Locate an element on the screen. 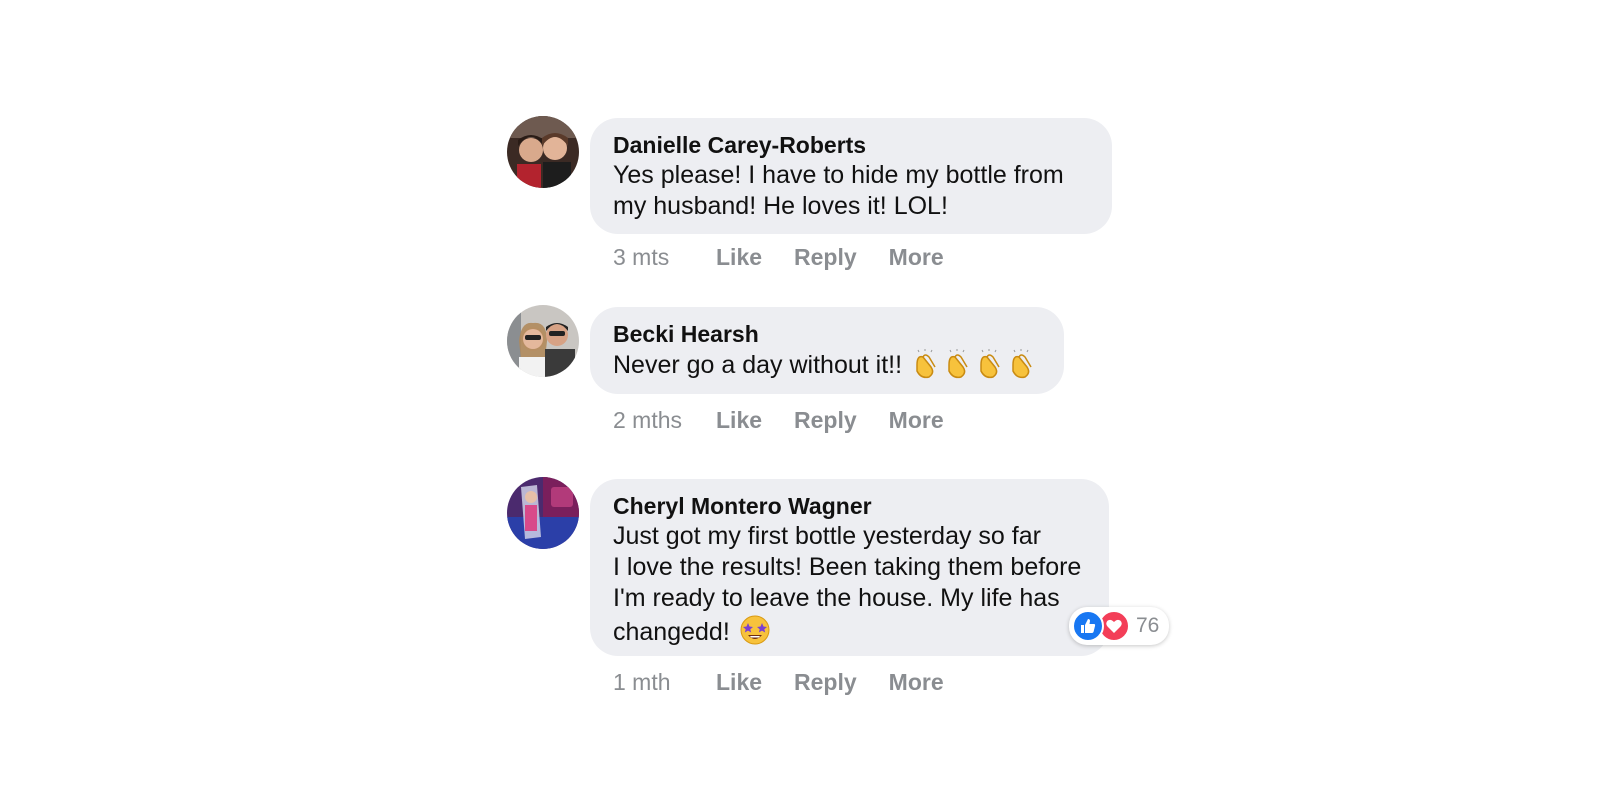 The image size is (1600, 800). comment-author: Becki Hearsh is located at coordinates (827, 334).